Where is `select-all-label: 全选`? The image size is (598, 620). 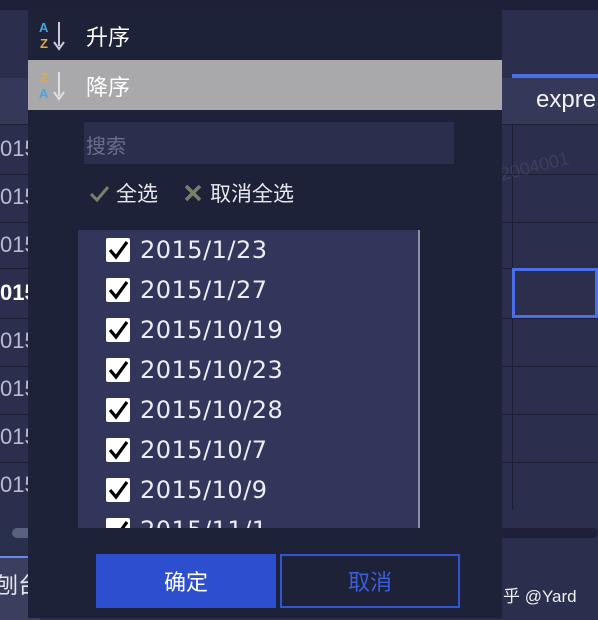 select-all-label: 全选 is located at coordinates (137, 194).